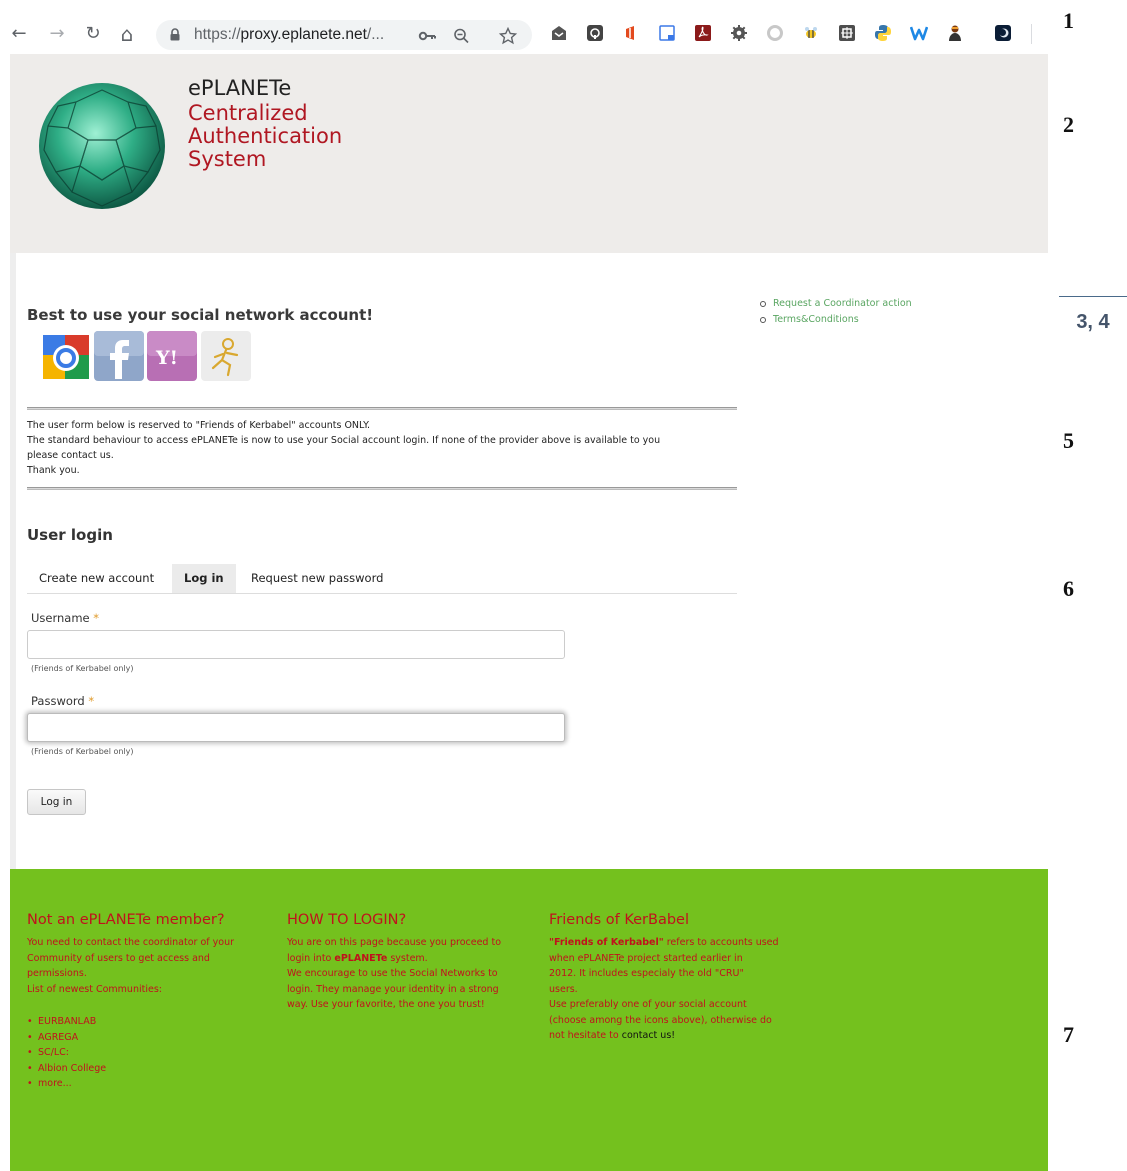  I want to click on footer-text: Community of users to get access and, so click(118, 958).